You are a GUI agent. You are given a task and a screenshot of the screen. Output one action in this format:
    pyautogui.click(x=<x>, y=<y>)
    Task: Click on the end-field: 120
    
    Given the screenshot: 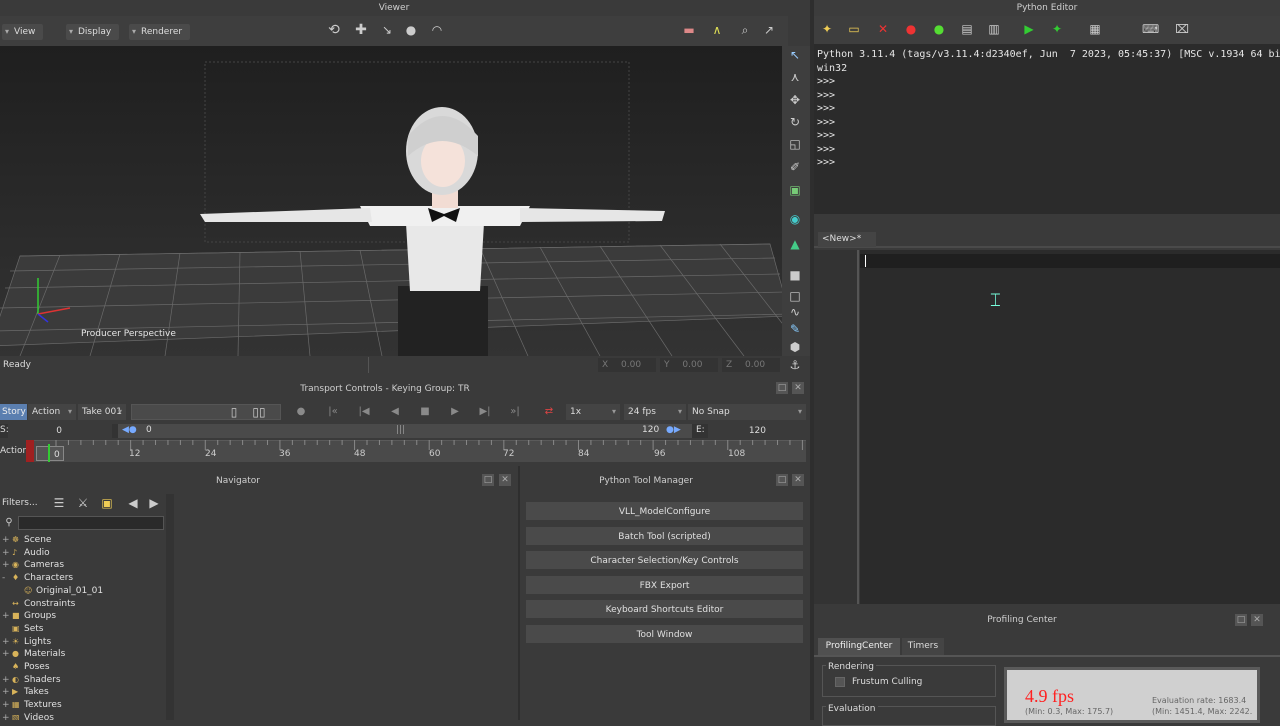 What is the action you would take?
    pyautogui.click(x=757, y=431)
    